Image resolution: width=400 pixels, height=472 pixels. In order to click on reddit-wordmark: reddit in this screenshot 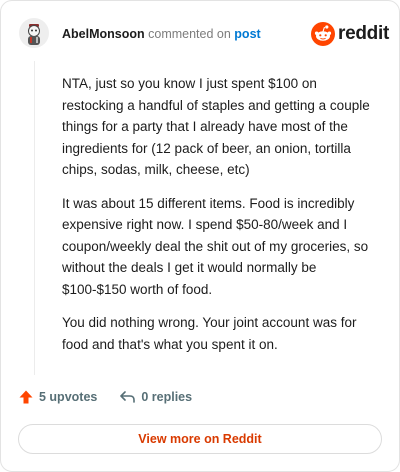, I will do `click(363, 33)`.